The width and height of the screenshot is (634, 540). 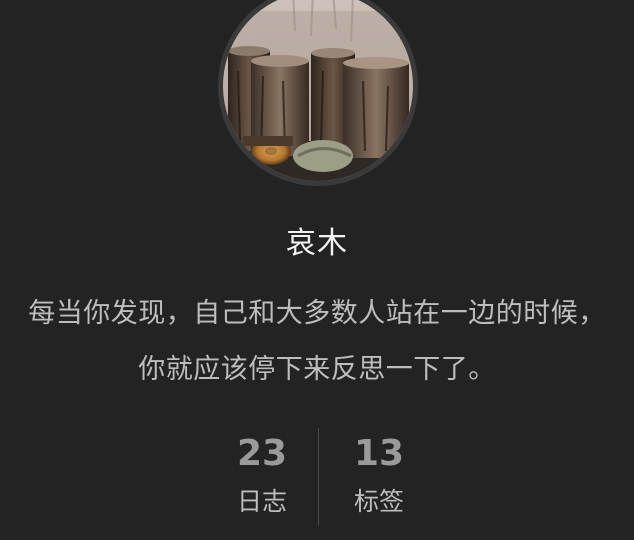 What do you see at coordinates (317, 243) in the screenshot?
I see `author-name: 哀木` at bounding box center [317, 243].